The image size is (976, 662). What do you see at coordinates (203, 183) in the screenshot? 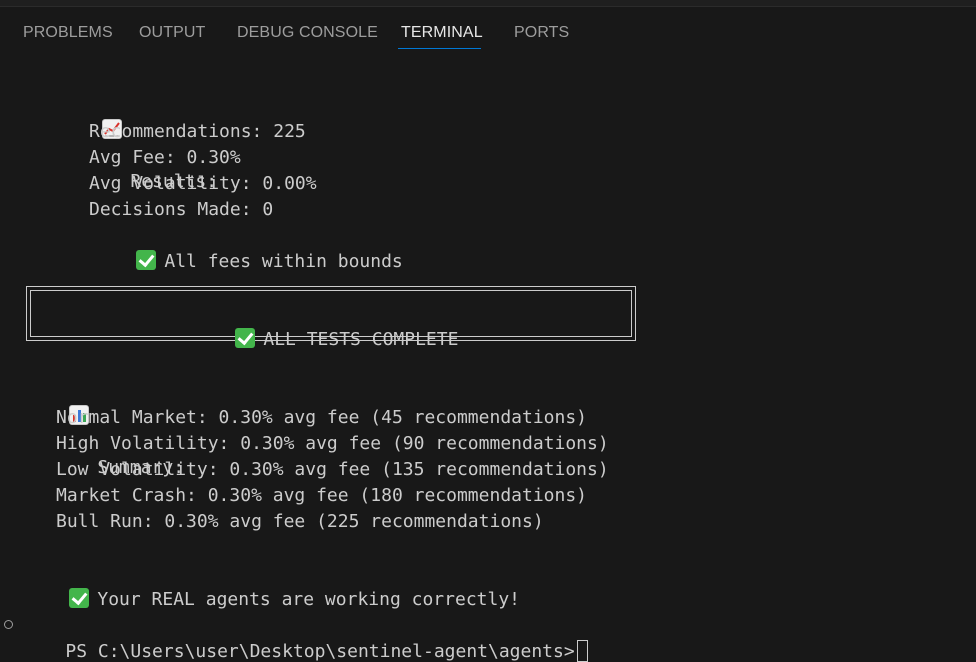
I see `avg-volatility-line: Avg Volatility: 0.00%` at bounding box center [203, 183].